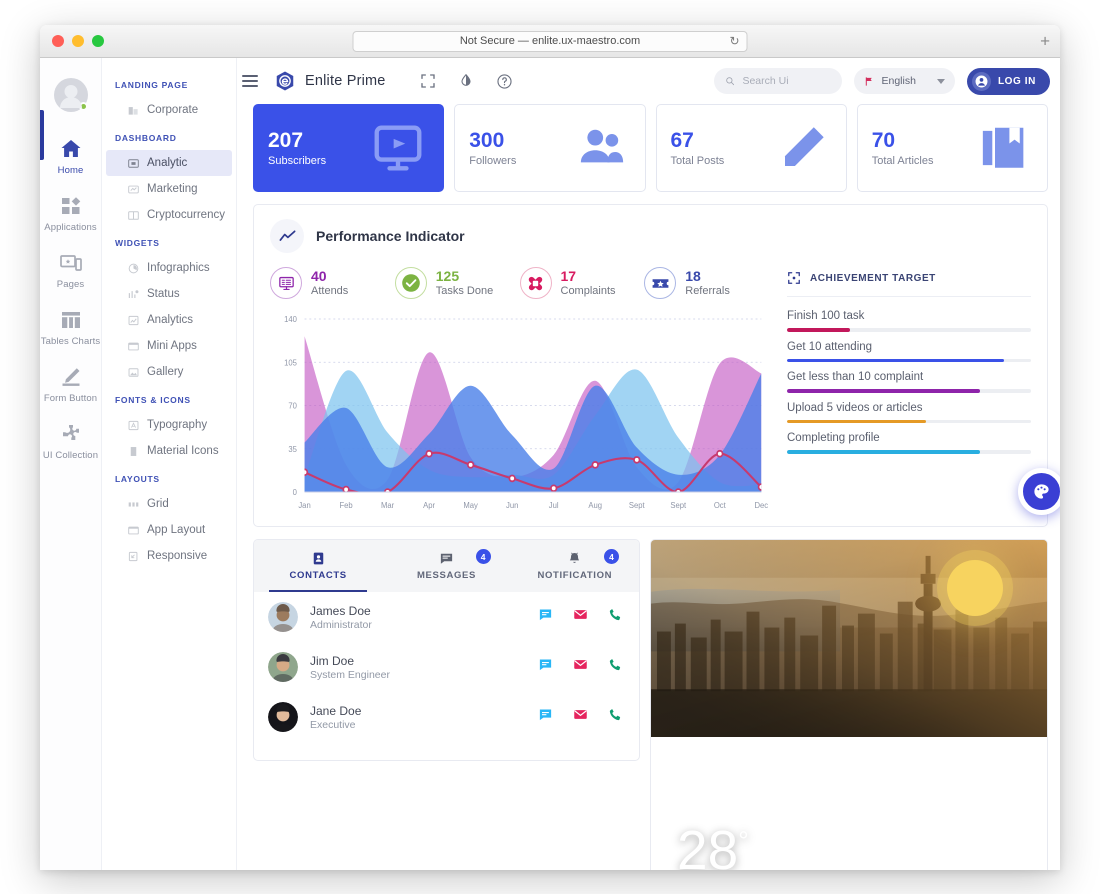 This screenshot has height=894, width=1100. What do you see at coordinates (58, 41) in the screenshot?
I see `close-window-button` at bounding box center [58, 41].